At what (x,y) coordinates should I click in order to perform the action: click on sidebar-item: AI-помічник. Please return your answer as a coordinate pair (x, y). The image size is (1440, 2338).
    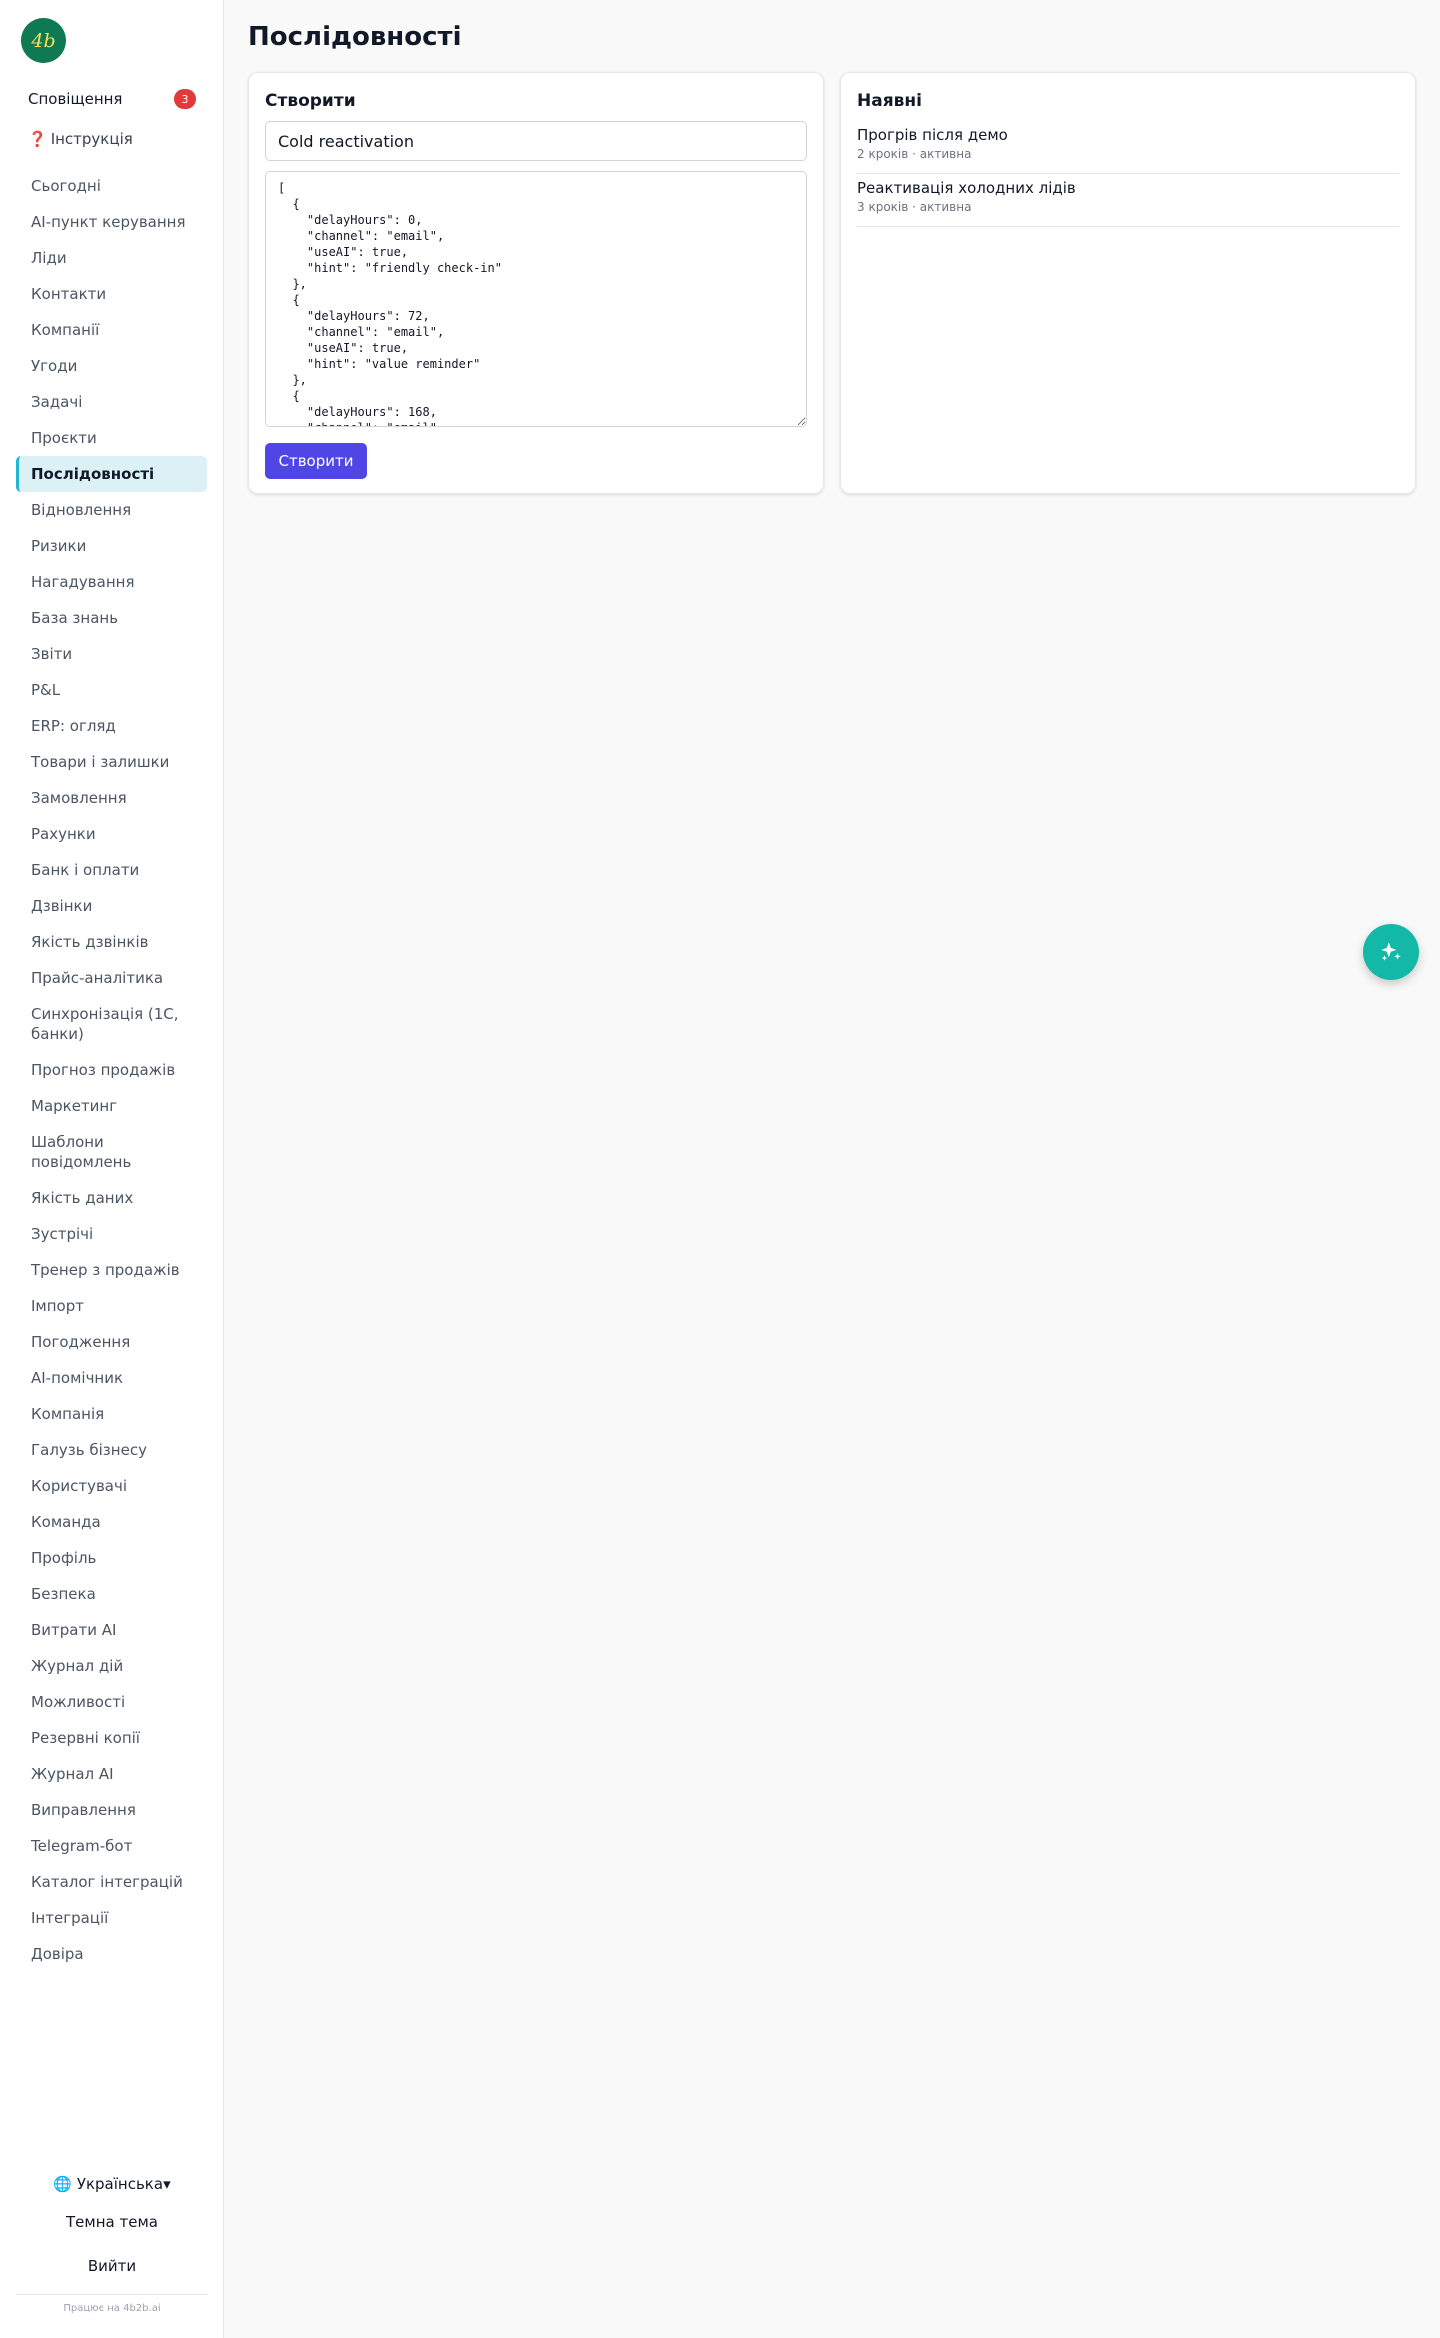
    Looking at the image, I should click on (111, 1378).